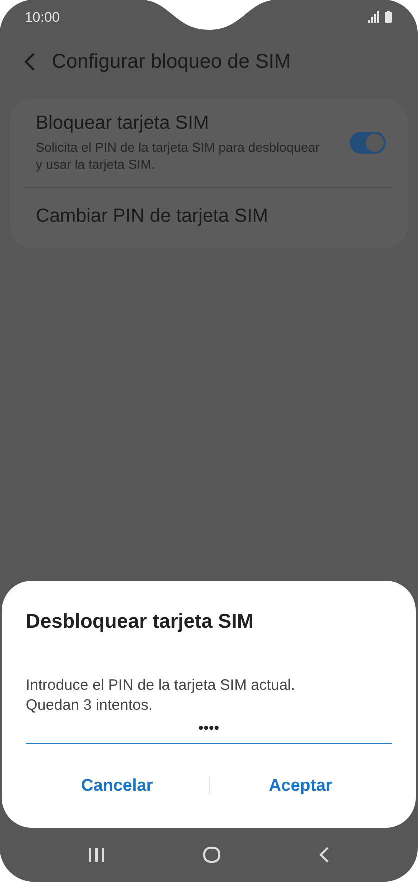 This screenshot has width=418, height=882. What do you see at coordinates (30, 62) in the screenshot?
I see `back-icon` at bounding box center [30, 62].